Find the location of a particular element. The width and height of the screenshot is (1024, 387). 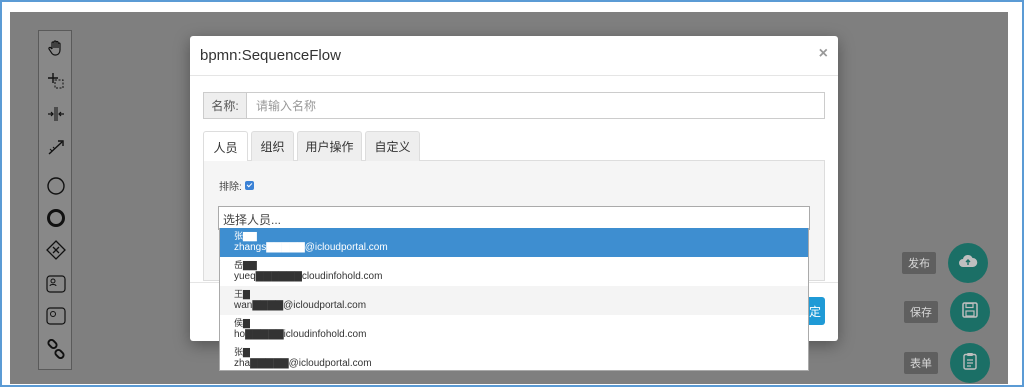

palette-toolbar is located at coordinates (55, 200).